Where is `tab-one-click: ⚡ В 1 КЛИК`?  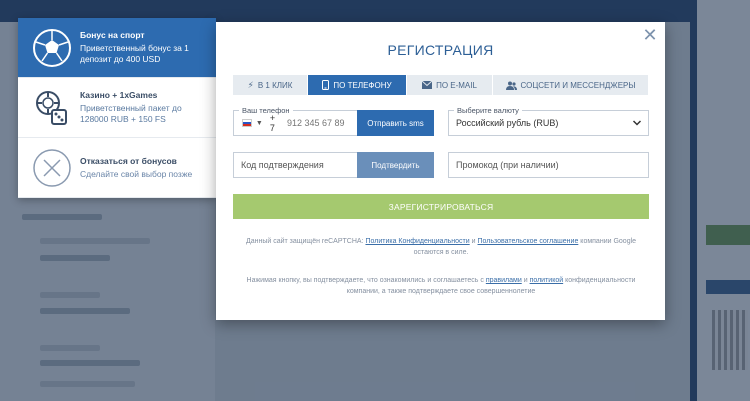
tab-one-click: ⚡ В 1 КЛИК is located at coordinates (270, 85).